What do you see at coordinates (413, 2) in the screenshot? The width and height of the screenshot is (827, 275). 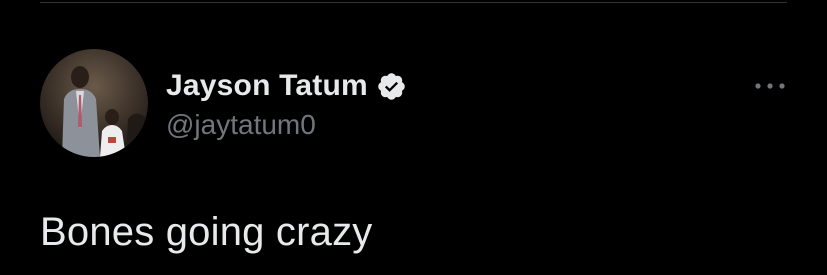 I see `top-divider` at bounding box center [413, 2].